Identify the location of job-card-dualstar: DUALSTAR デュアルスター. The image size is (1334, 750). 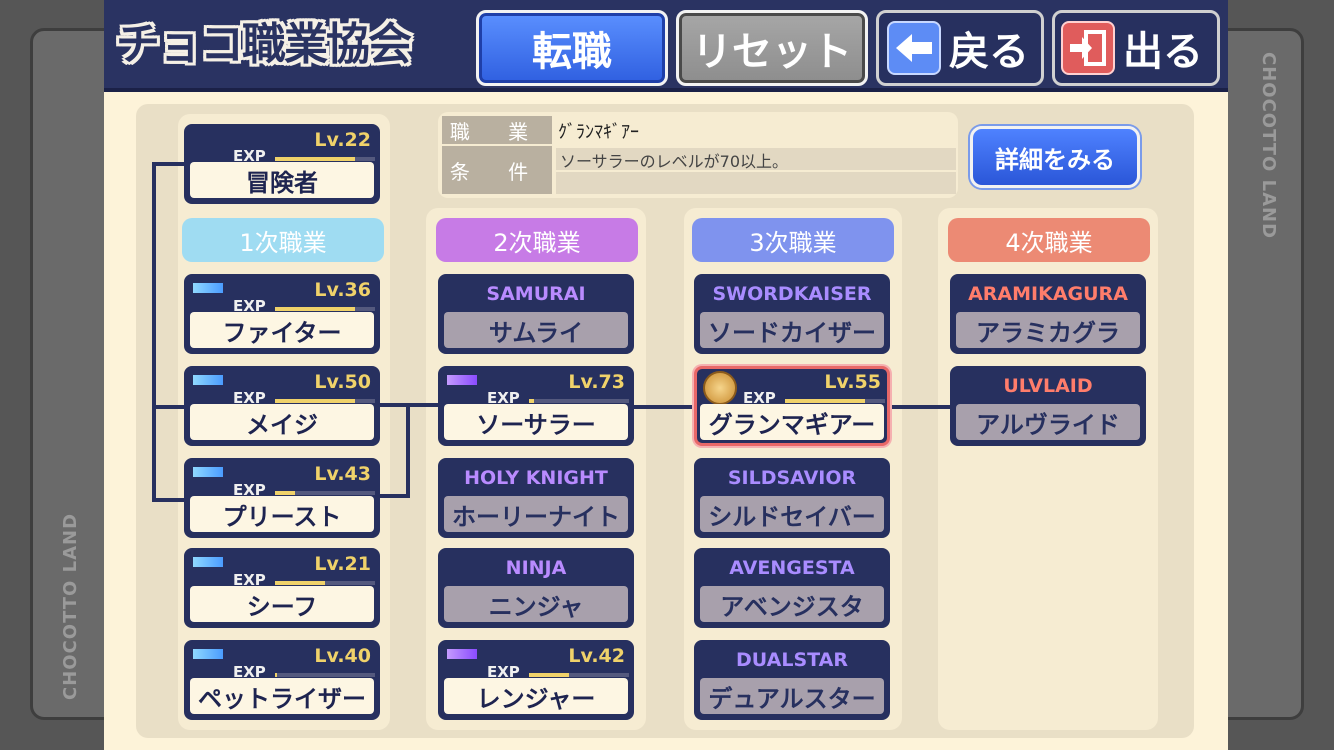
(792, 680).